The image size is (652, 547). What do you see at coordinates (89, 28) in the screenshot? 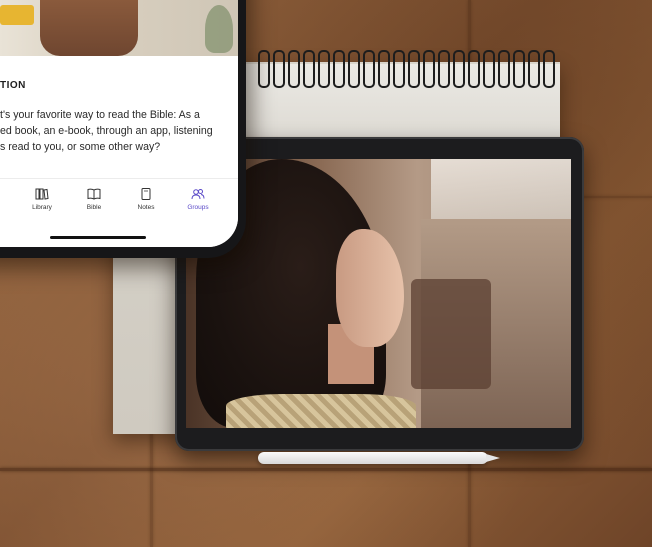
I see `person-shape` at bounding box center [89, 28].